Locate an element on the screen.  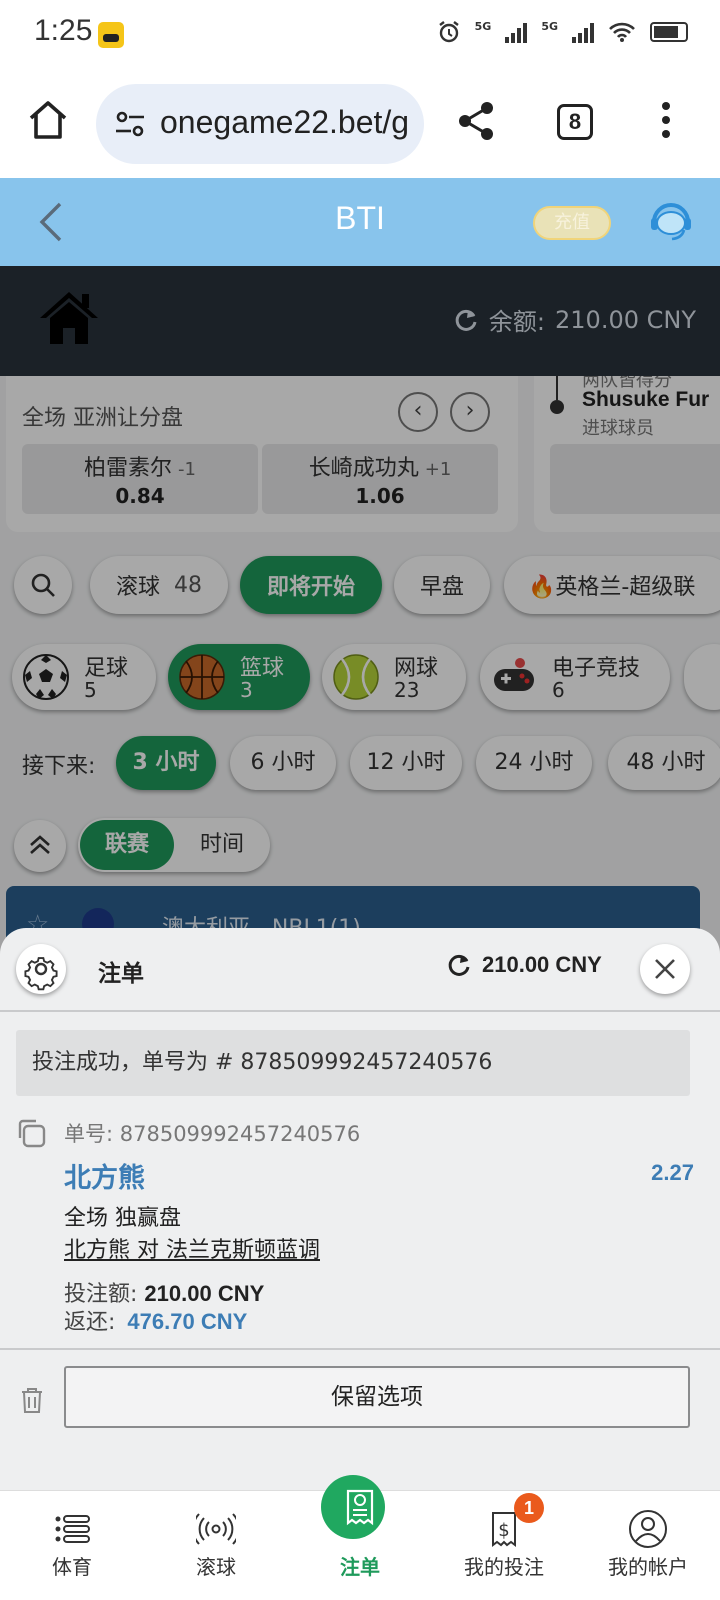
nav-live: 滚球 is located at coordinates (216, 1545).